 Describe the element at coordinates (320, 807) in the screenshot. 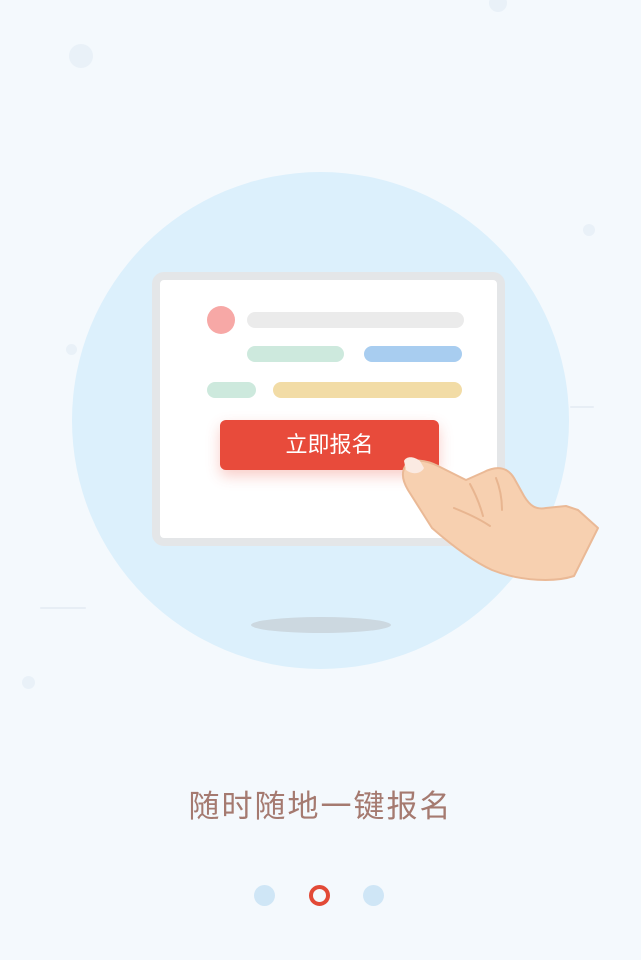

I see `page-caption: 随时随地一键报名` at that location.